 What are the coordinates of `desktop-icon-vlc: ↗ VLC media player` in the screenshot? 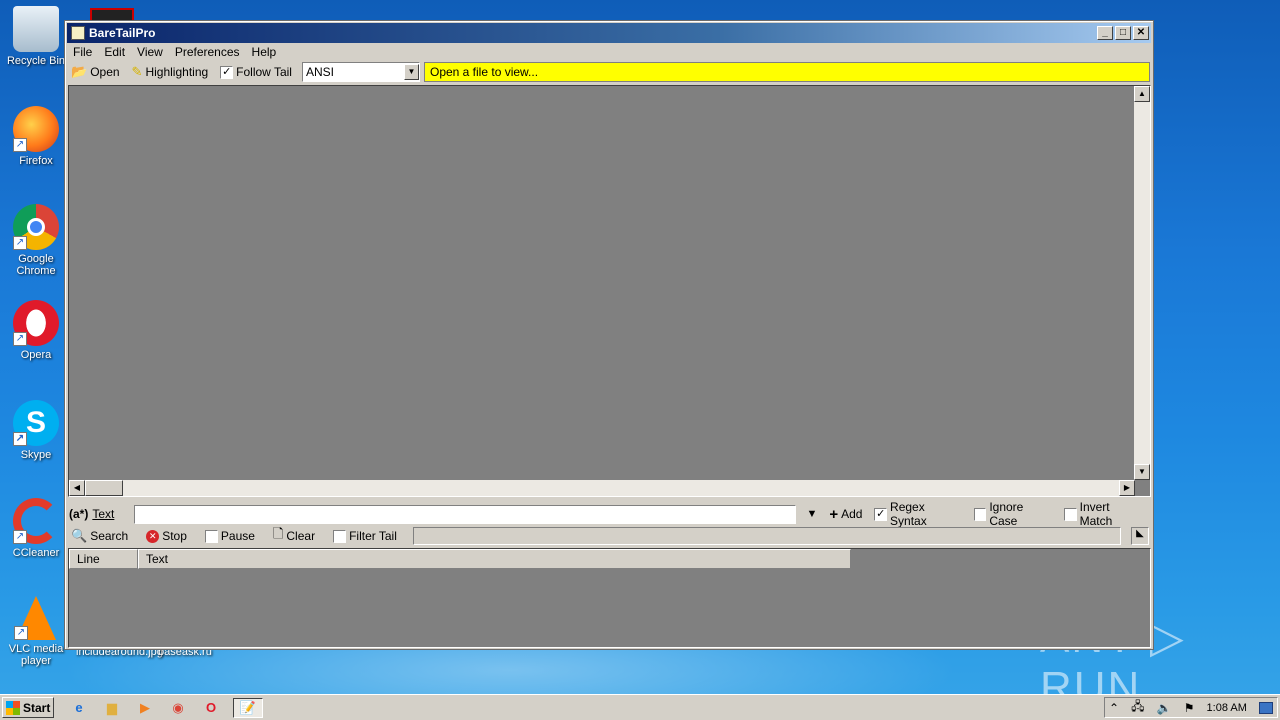 It's located at (36, 631).